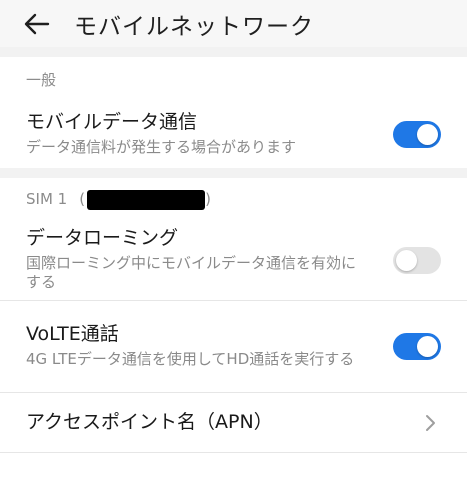  What do you see at coordinates (190, 359) in the screenshot?
I see `volte-subtitle: 4G LTEデータ通信を使用してHD通話を実行する` at bounding box center [190, 359].